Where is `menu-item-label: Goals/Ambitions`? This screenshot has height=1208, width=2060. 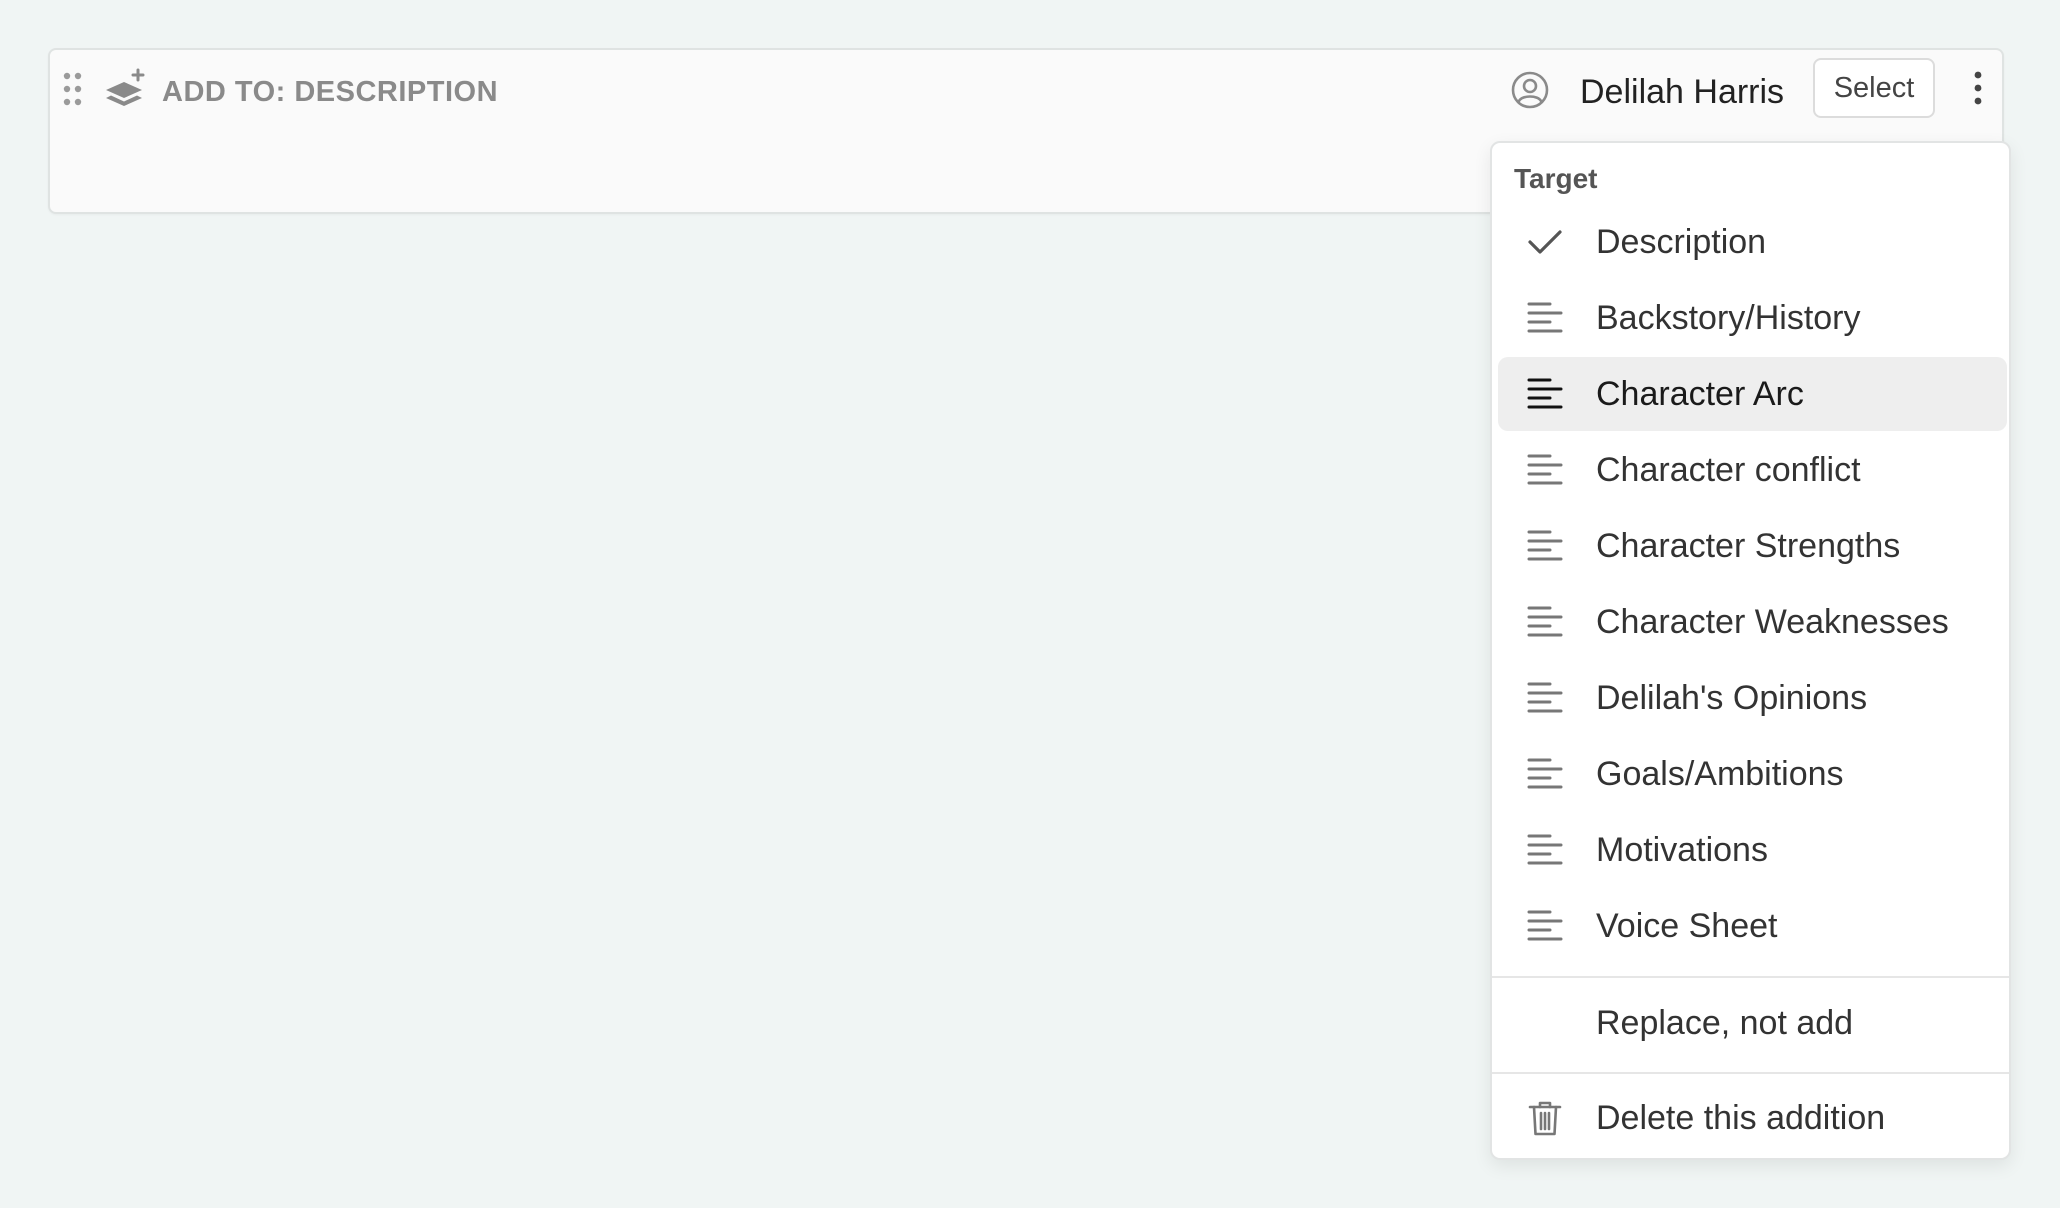 menu-item-label: Goals/Ambitions is located at coordinates (1720, 774).